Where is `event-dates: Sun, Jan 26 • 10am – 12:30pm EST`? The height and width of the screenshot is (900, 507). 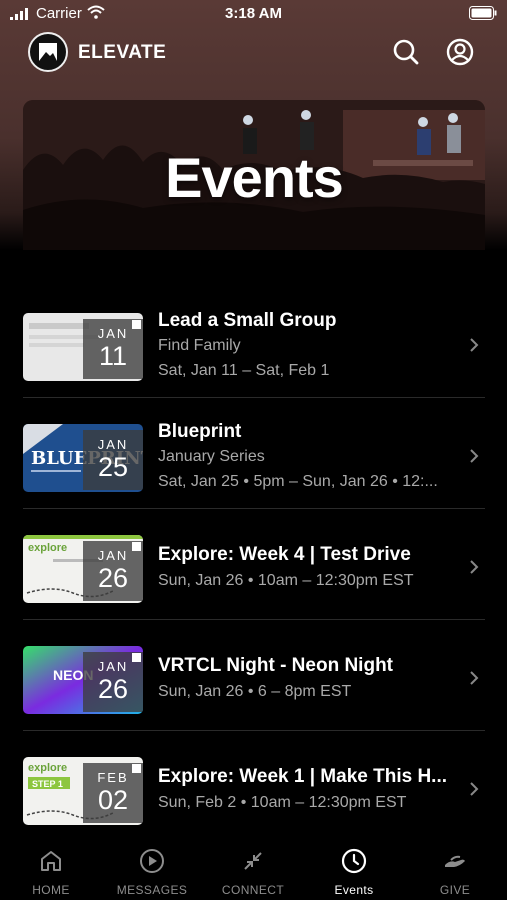 event-dates: Sun, Jan 26 • 10am – 12:30pm EST is located at coordinates (286, 580).